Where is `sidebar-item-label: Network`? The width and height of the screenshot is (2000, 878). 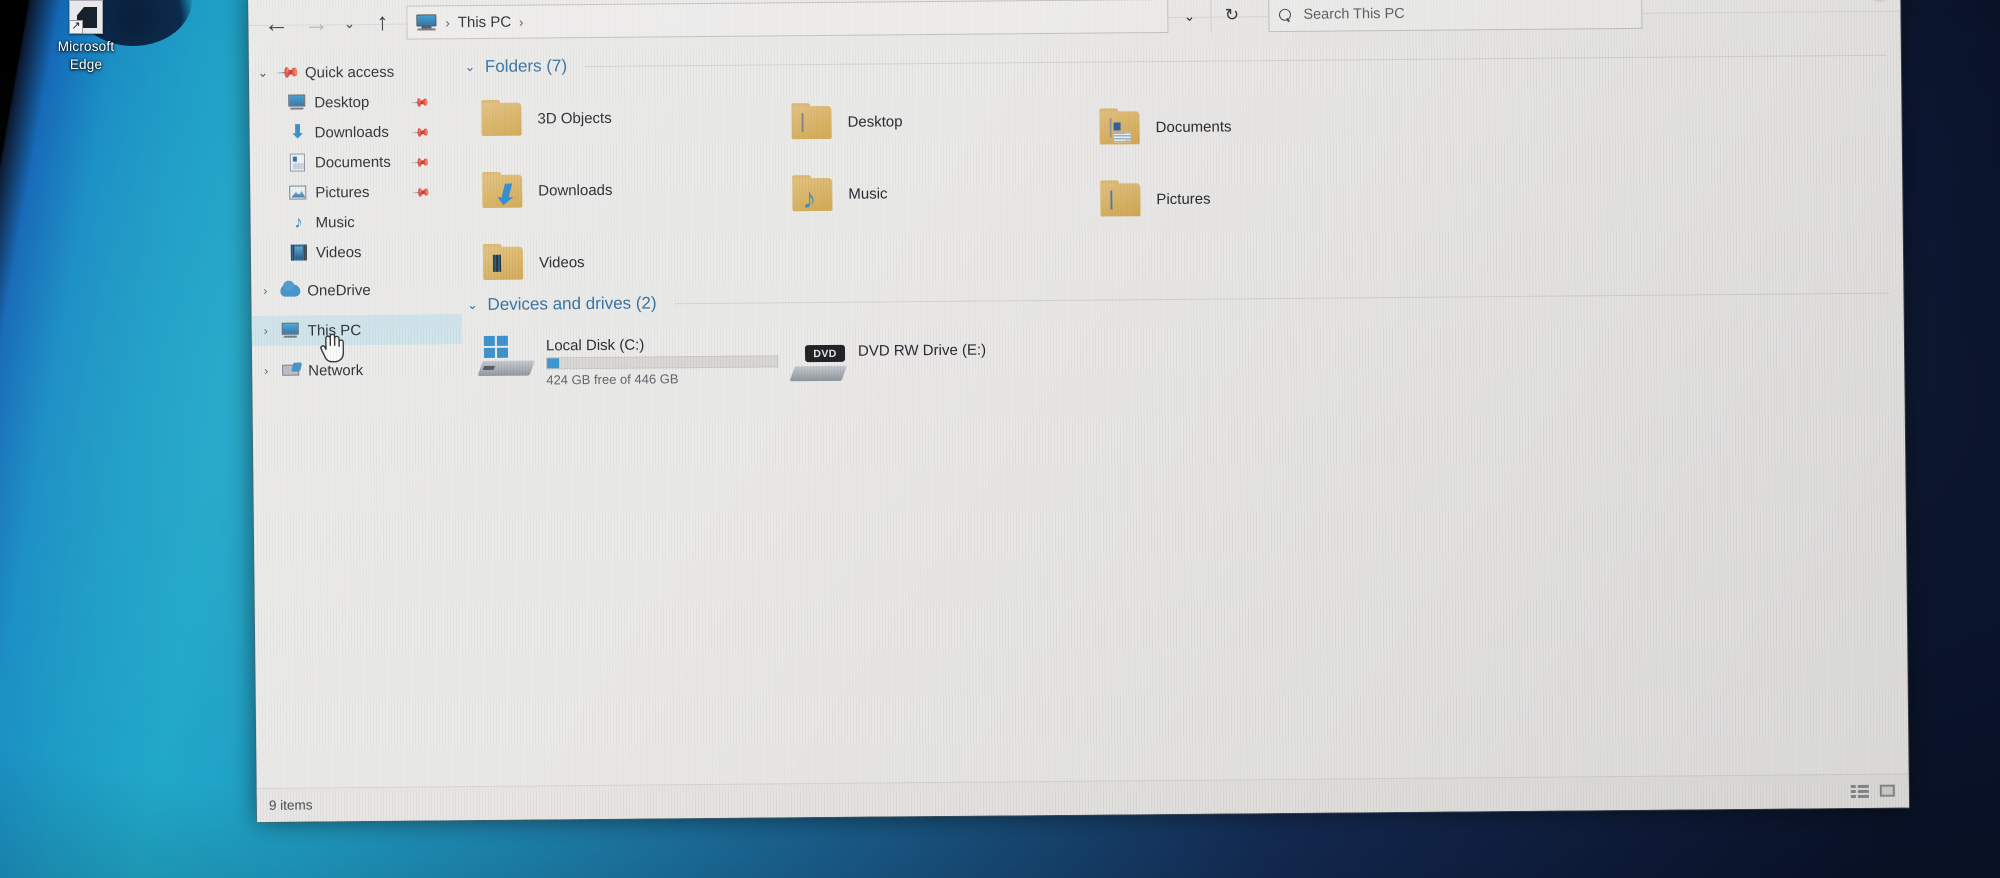
sidebar-item-label: Network is located at coordinates (336, 370).